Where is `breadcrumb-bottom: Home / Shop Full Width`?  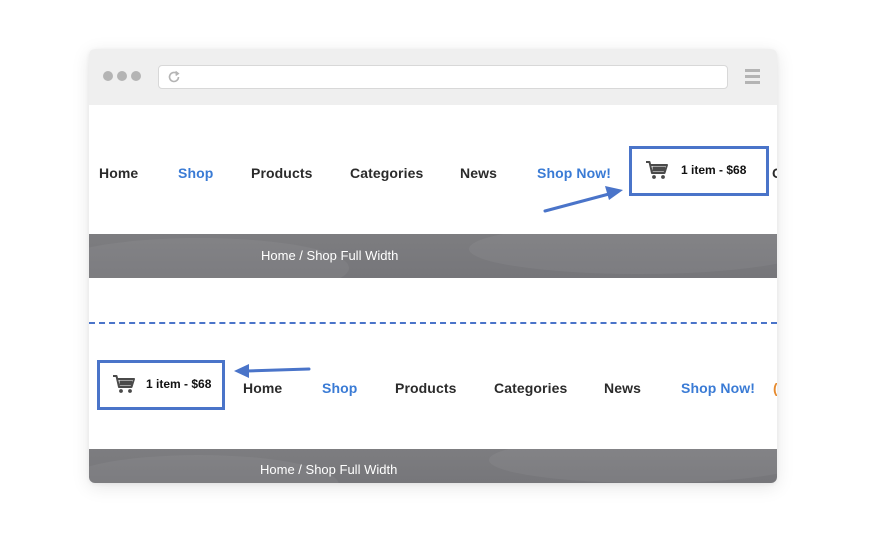
breadcrumb-bottom: Home / Shop Full Width is located at coordinates (328, 469).